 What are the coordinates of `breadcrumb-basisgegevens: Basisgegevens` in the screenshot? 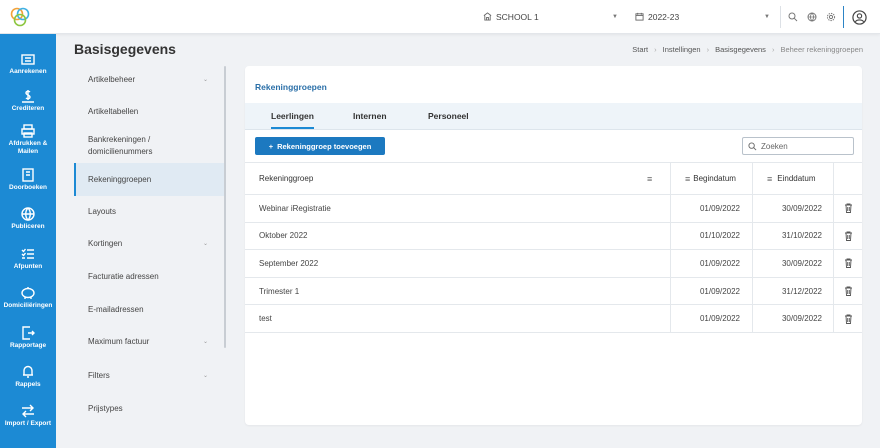 It's located at (740, 49).